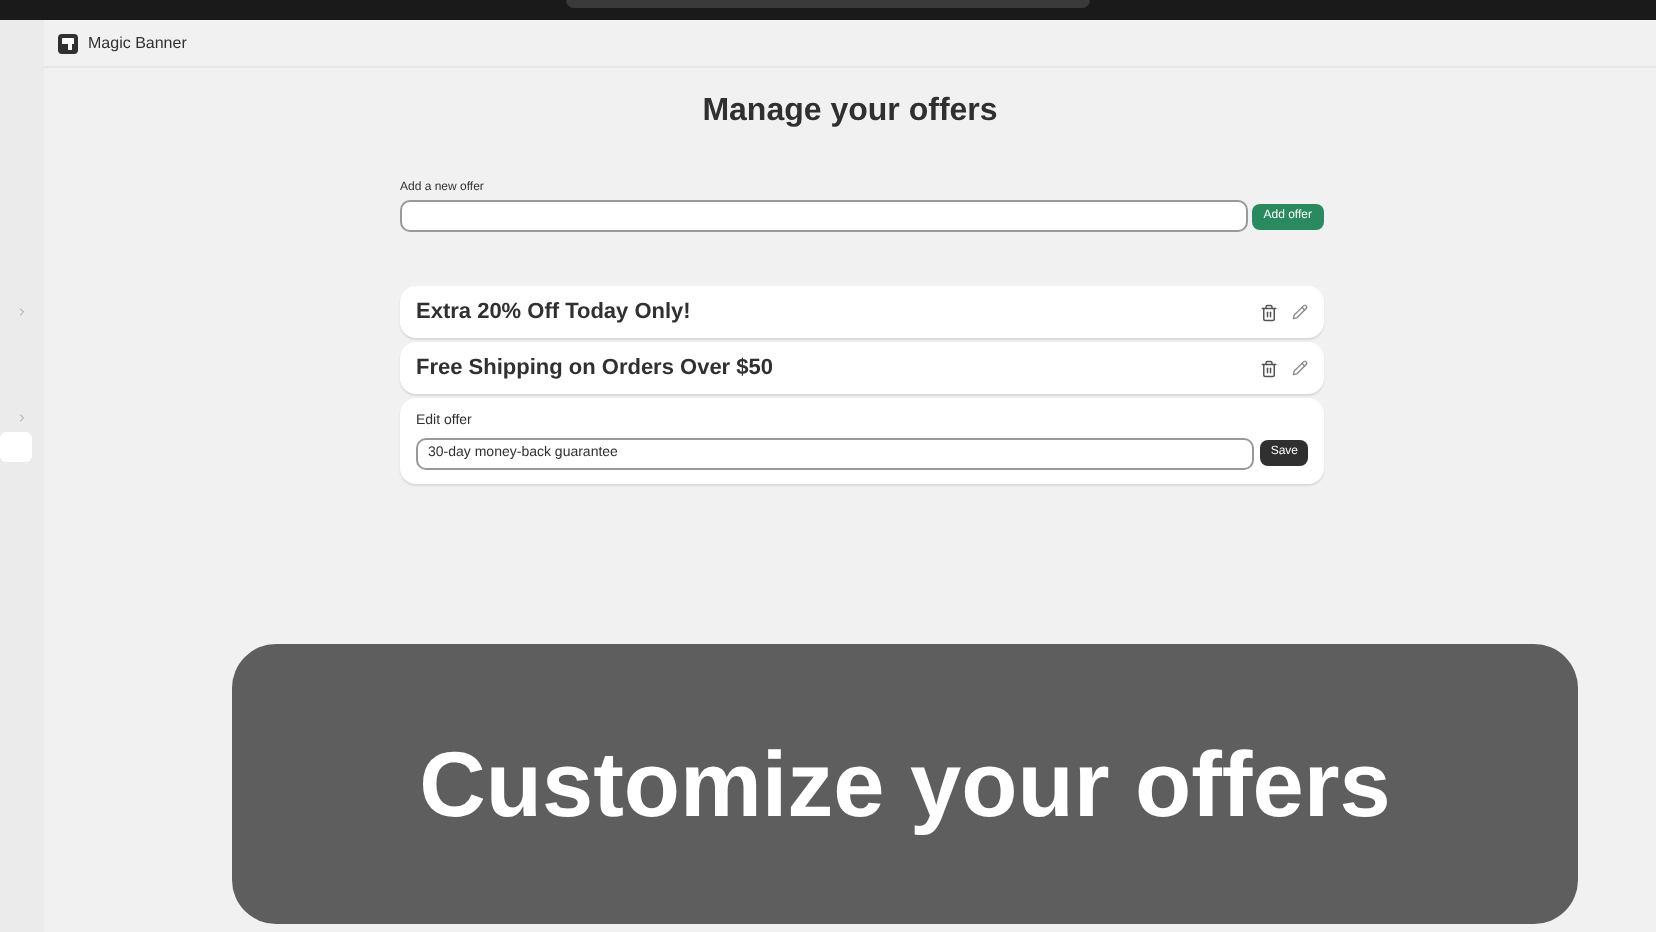 This screenshot has width=1656, height=932. Describe the element at coordinates (137, 43) in the screenshot. I see `app-title: Magic Banner` at that location.